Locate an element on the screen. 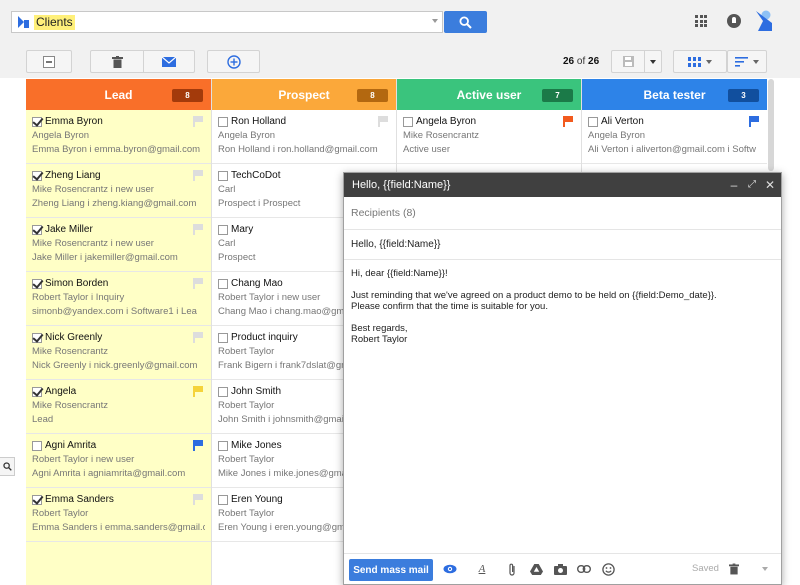  trash-icon is located at coordinates (117, 61).